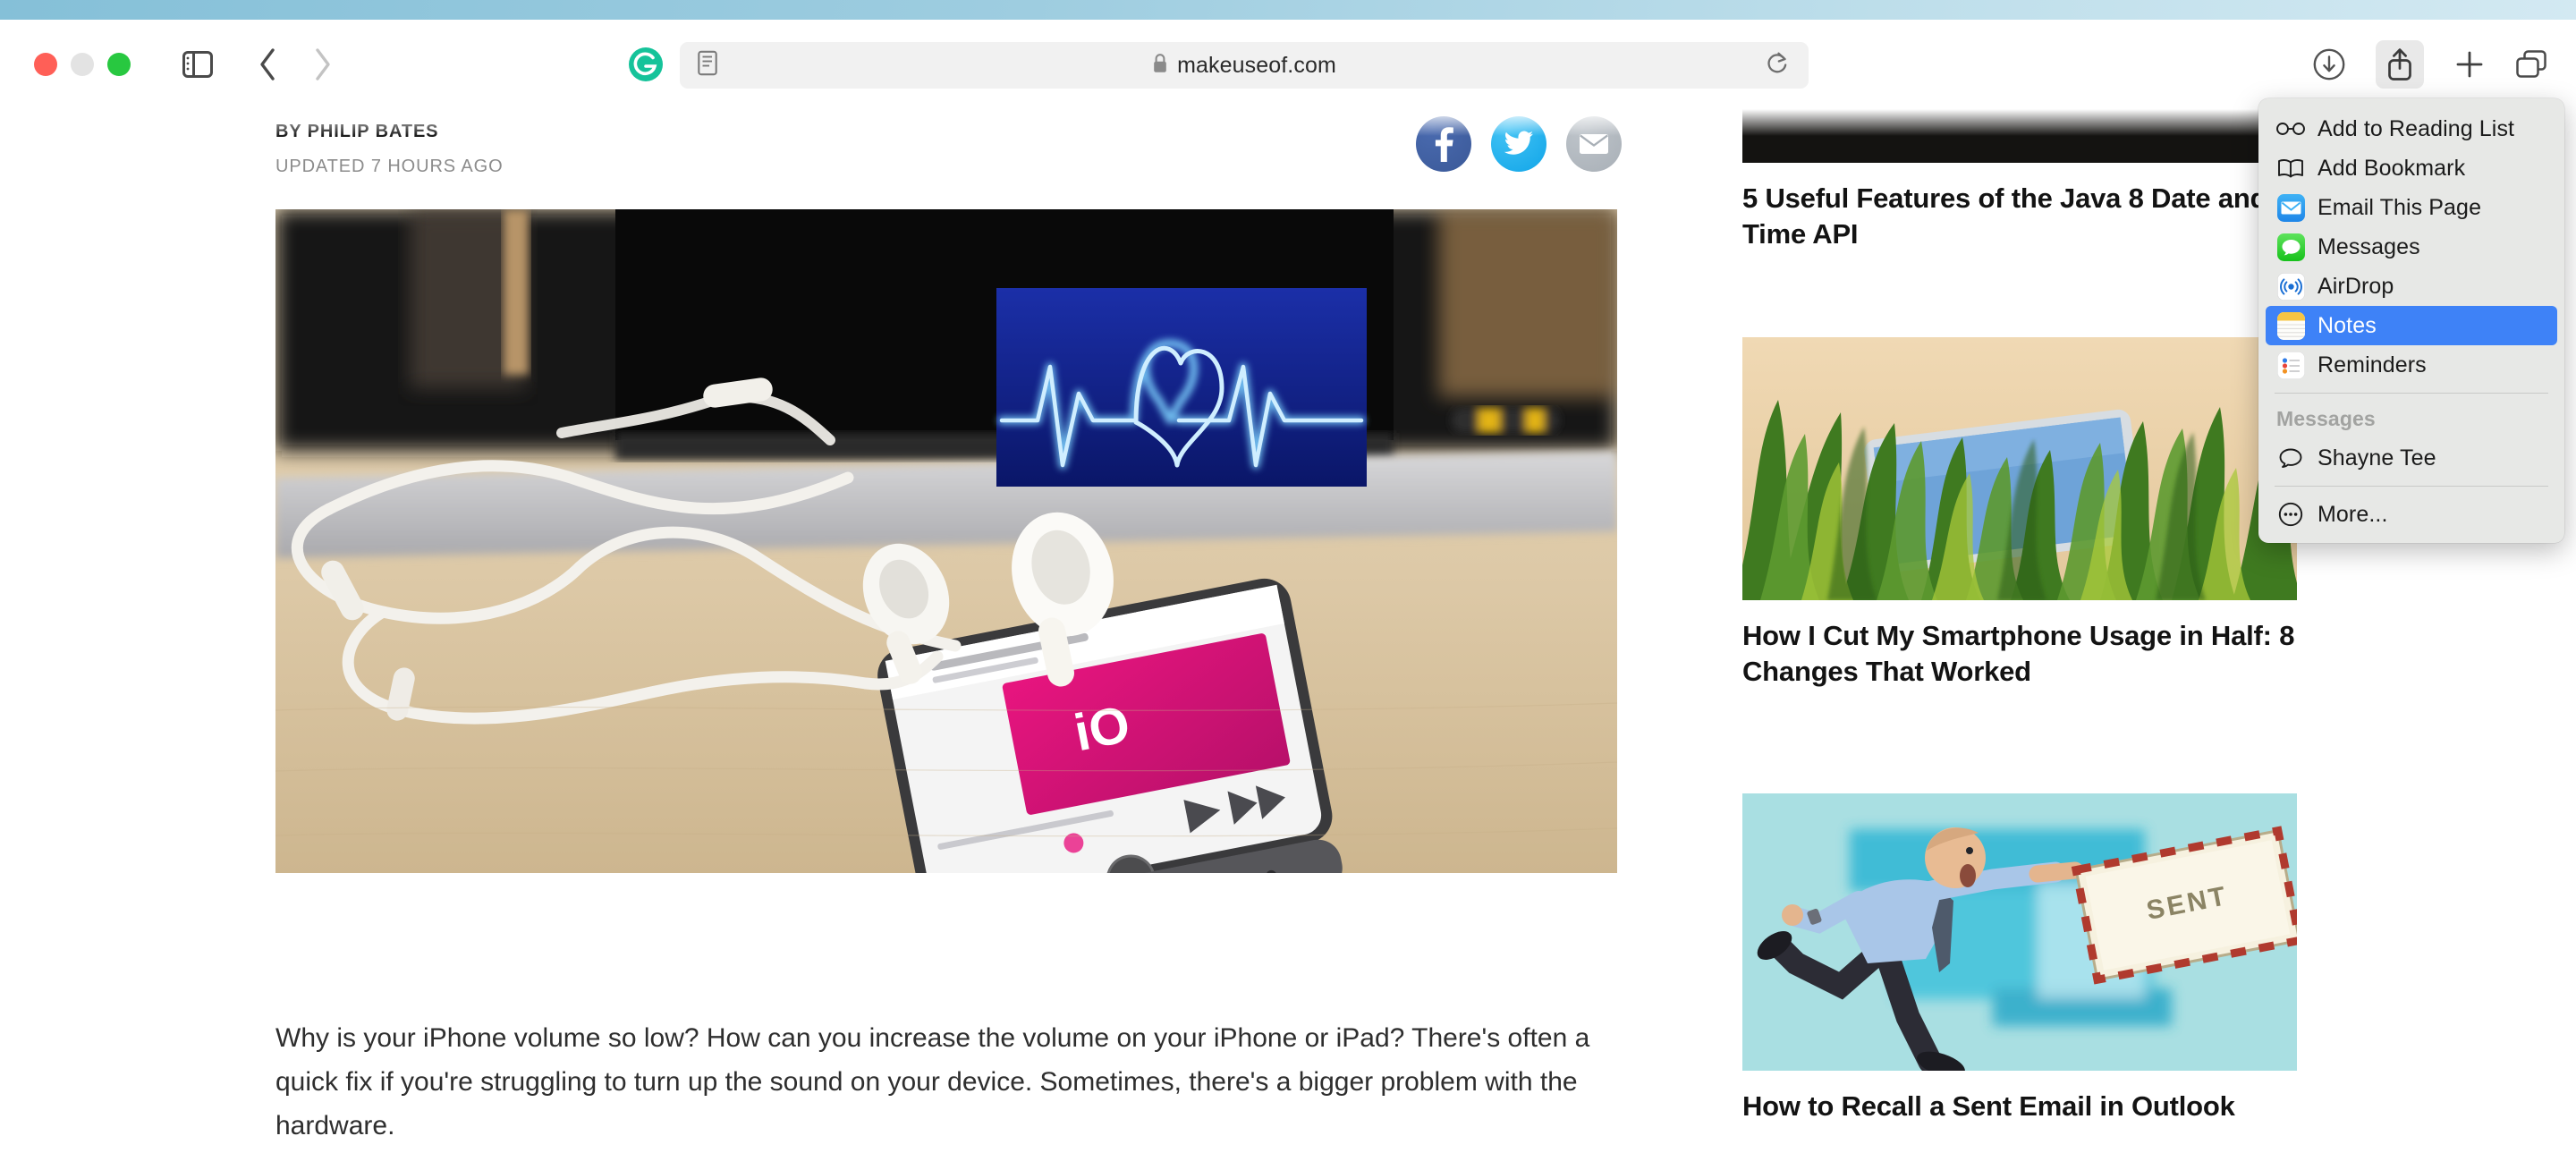 The image size is (2576, 1153). What do you see at coordinates (2290, 514) in the screenshot?
I see `ellipsis-circle-icon` at bounding box center [2290, 514].